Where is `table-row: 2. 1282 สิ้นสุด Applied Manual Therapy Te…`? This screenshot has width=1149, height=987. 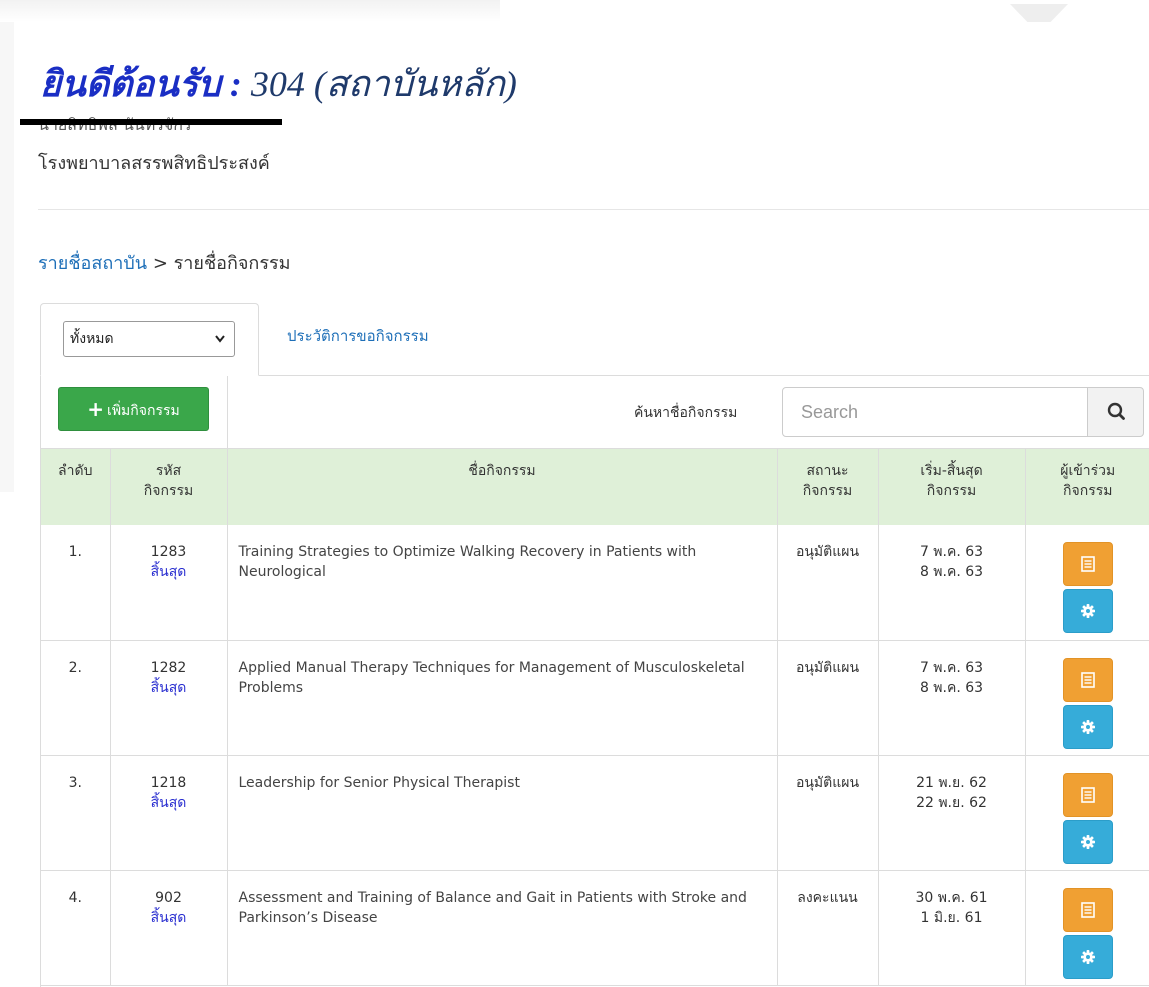 table-row: 2. 1282 สิ้นสุด Applied Manual Therapy Te… is located at coordinates (595, 698).